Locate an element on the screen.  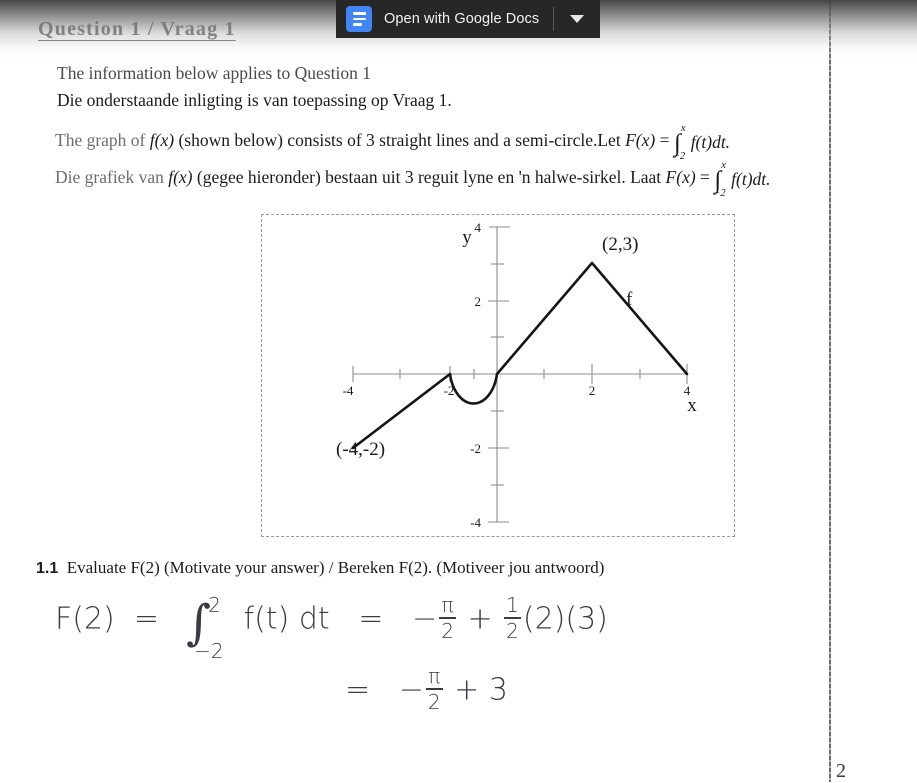
xtick--2: -2 is located at coordinates (449, 390).